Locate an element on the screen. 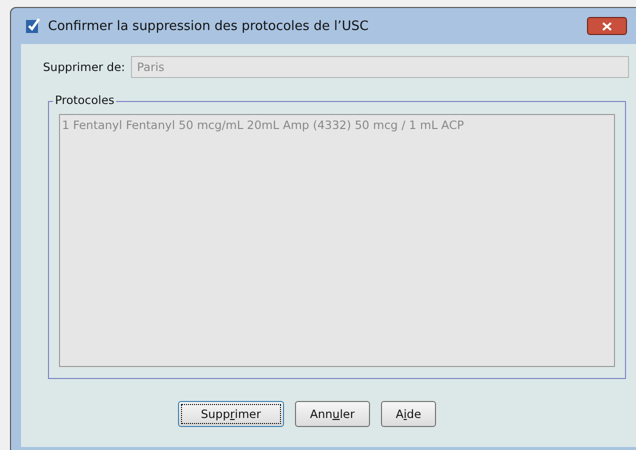  dialog-button: Annuler is located at coordinates (332, 414).